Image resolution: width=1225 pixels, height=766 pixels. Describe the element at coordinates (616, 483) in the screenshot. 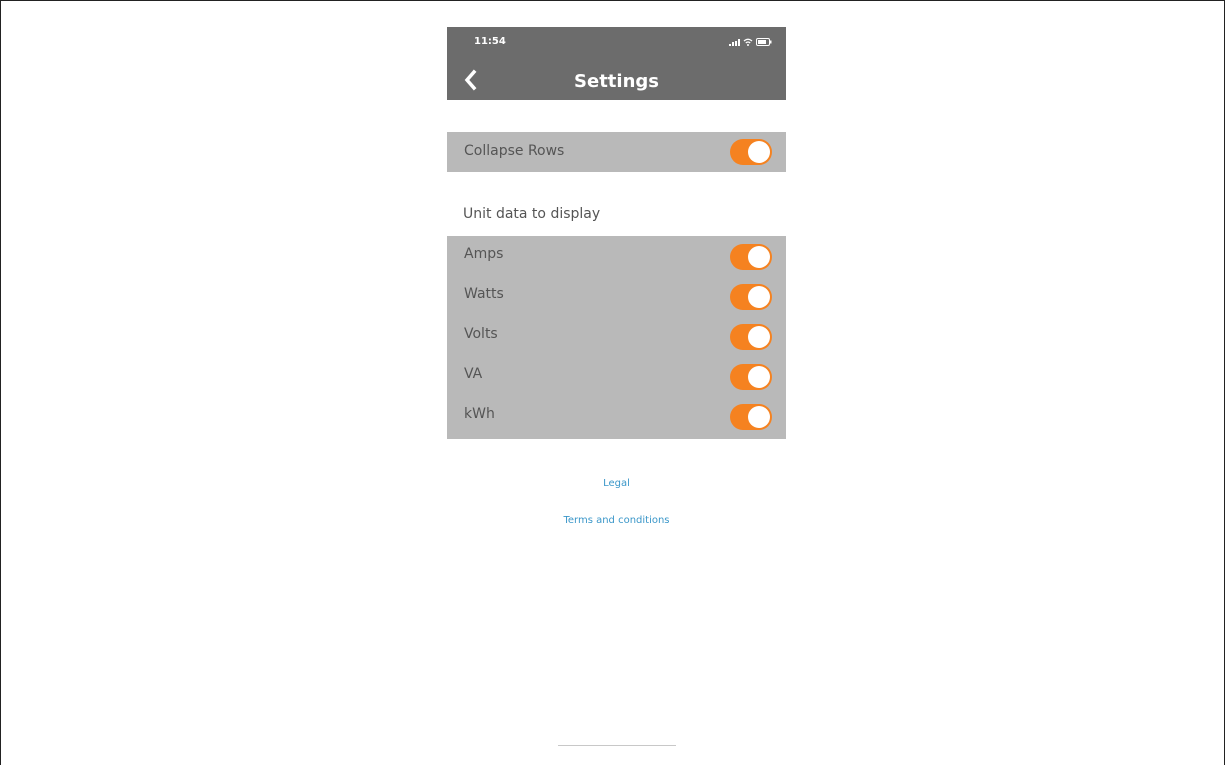

I see `legal-link: Legal` at that location.